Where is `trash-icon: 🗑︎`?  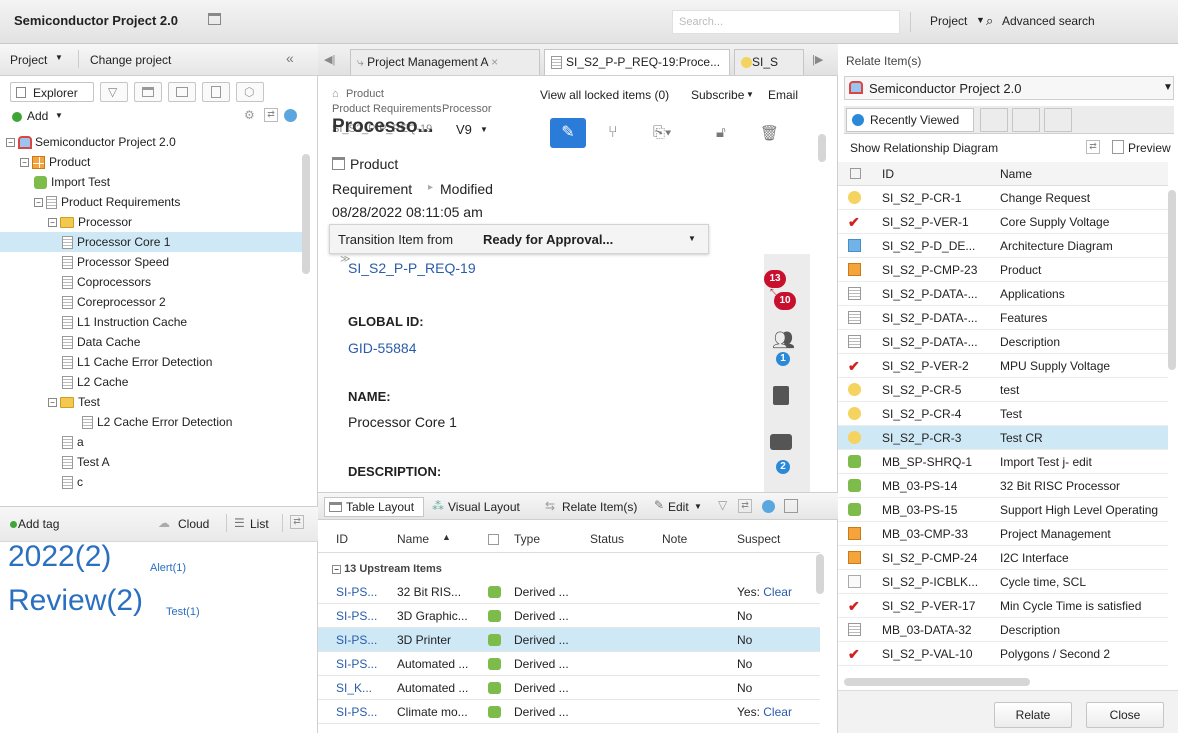 trash-icon: 🗑︎ is located at coordinates (769, 133).